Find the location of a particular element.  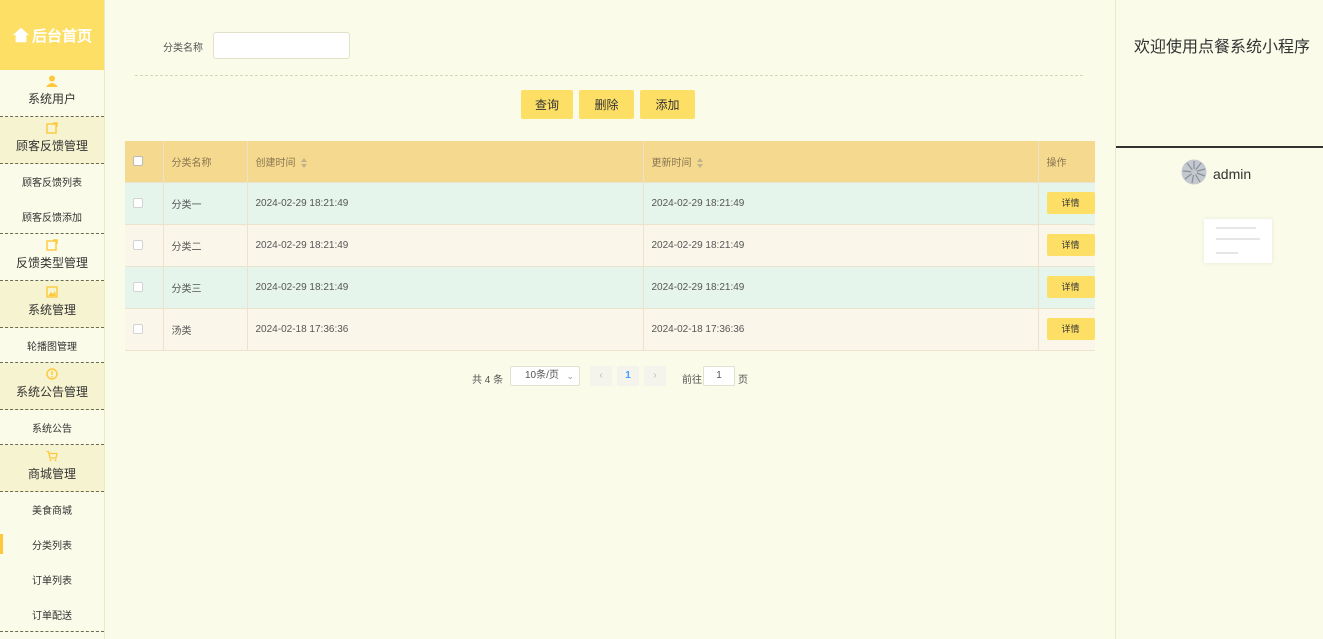

cell-name: 分类一 is located at coordinates (205, 203).